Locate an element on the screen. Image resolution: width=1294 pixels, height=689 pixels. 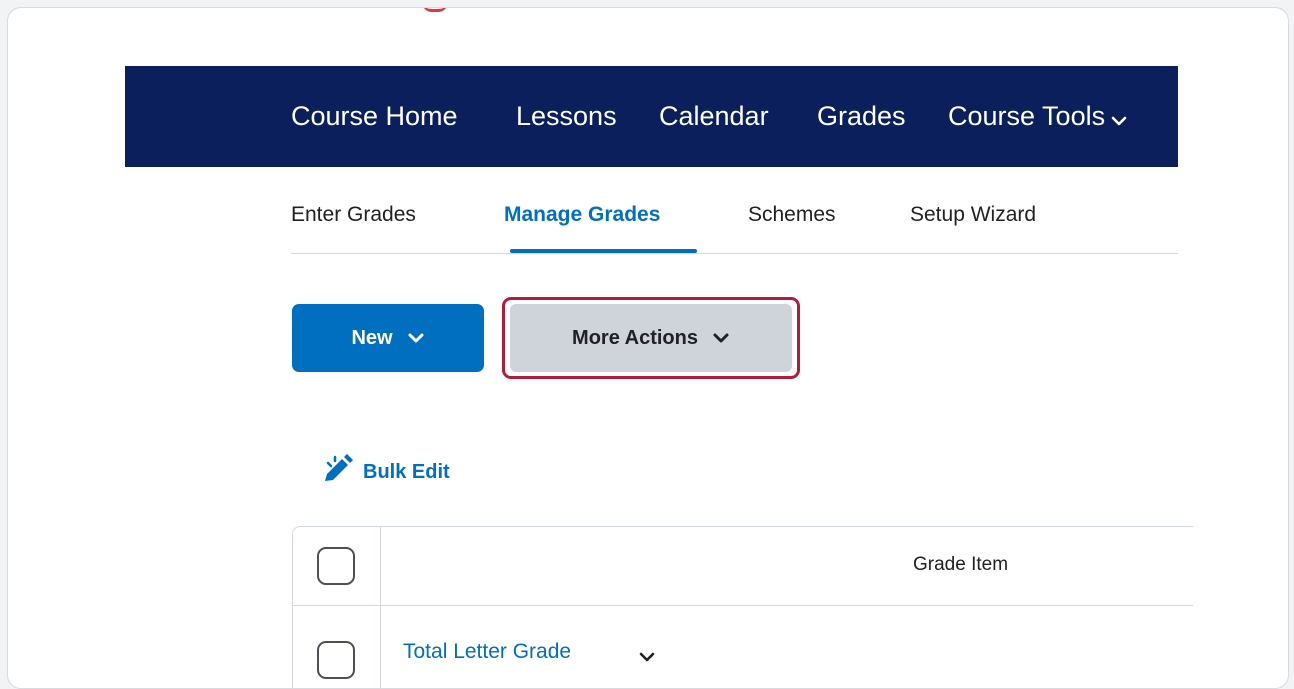
pencil-icon is located at coordinates (342, 472).